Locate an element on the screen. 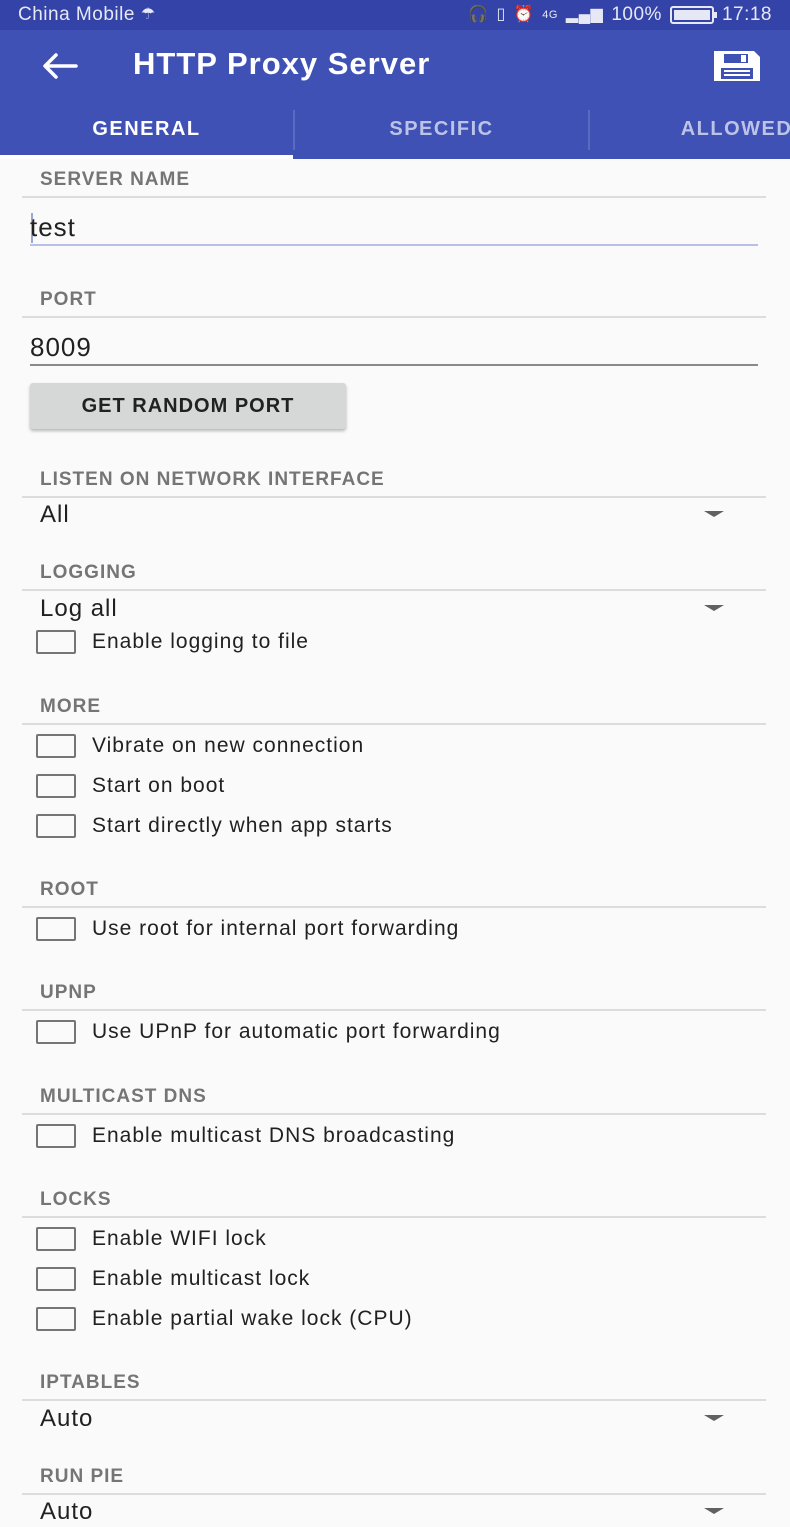 This screenshot has height=1527, width=790. wifi-lock-label: Enable WIFI lock is located at coordinates (179, 1238).